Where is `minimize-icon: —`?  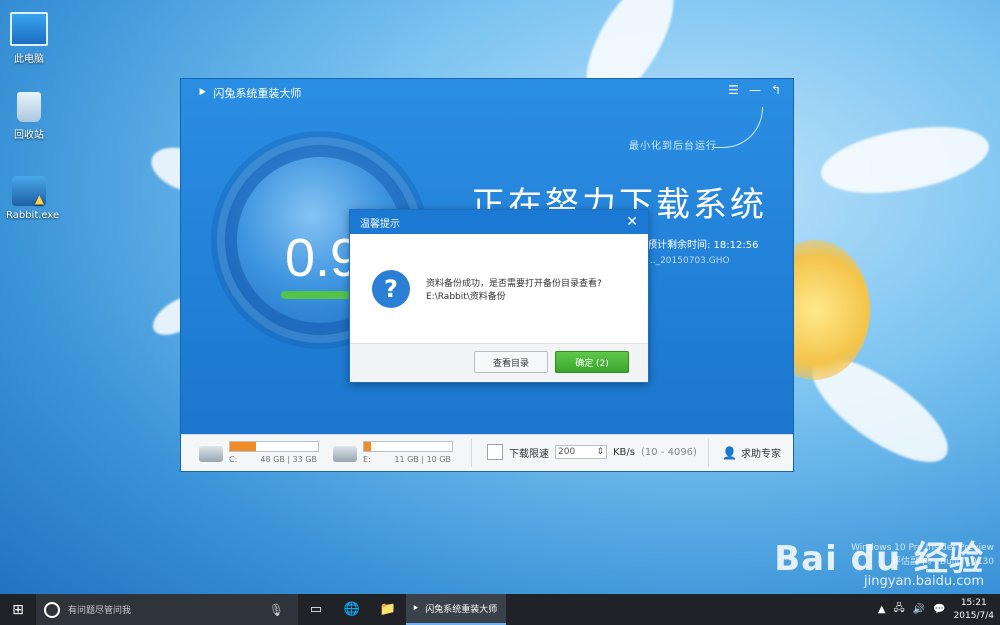
minimize-icon: — is located at coordinates (755, 90).